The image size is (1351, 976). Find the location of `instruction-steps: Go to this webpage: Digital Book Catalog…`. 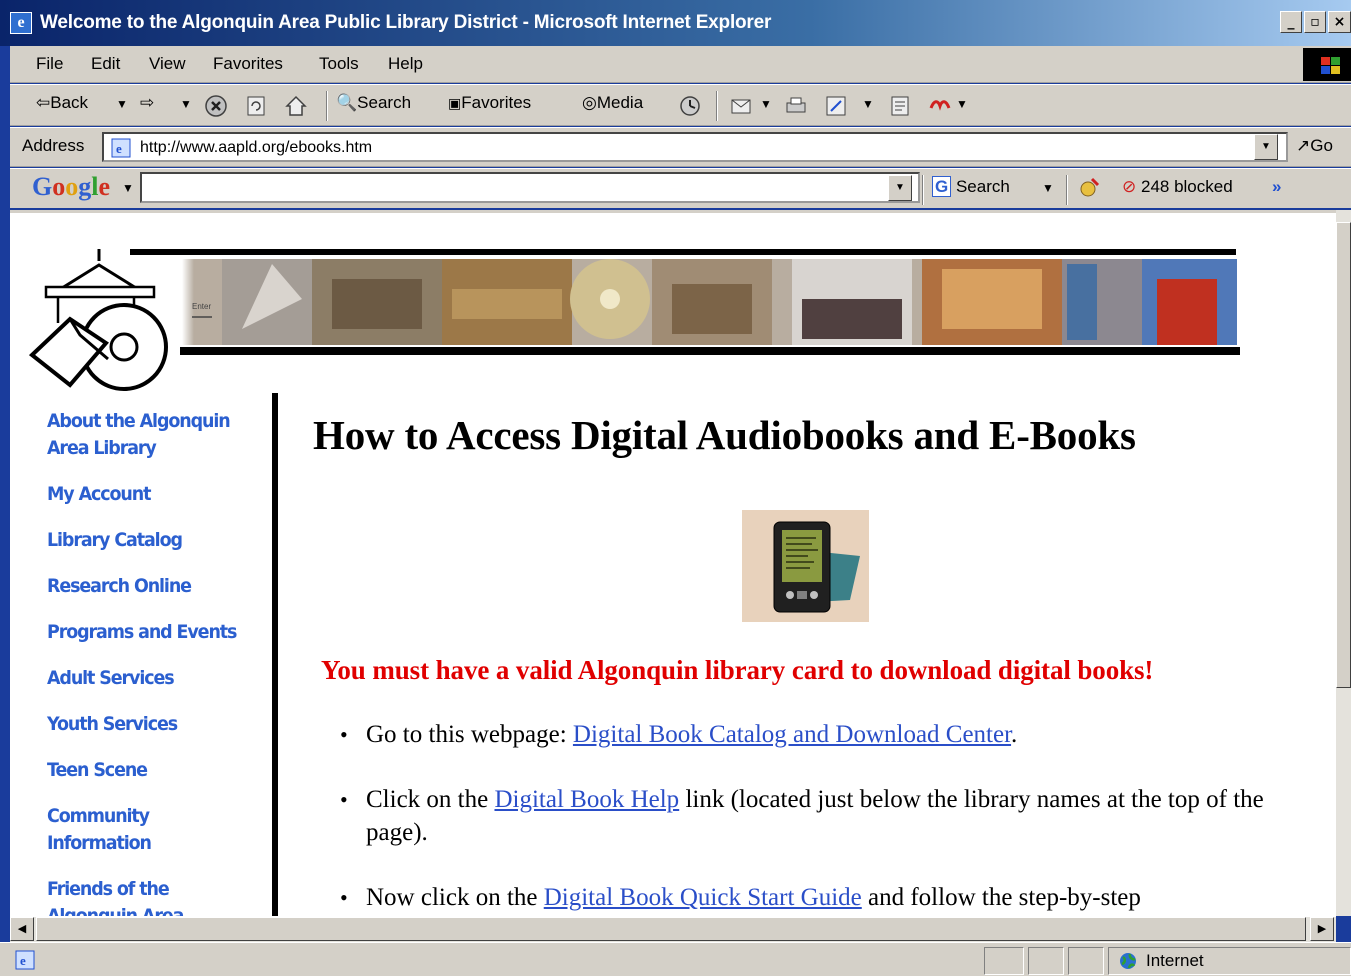

instruction-steps: Go to this webpage: Digital Book Catalog… is located at coordinates (820, 817).